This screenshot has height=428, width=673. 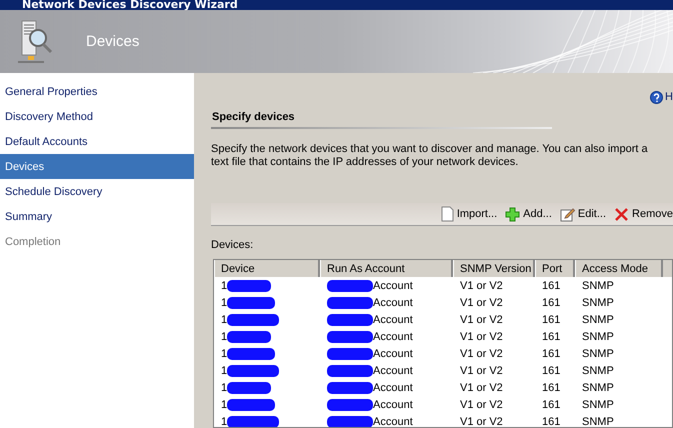 I want to click on help-icon, so click(x=657, y=97).